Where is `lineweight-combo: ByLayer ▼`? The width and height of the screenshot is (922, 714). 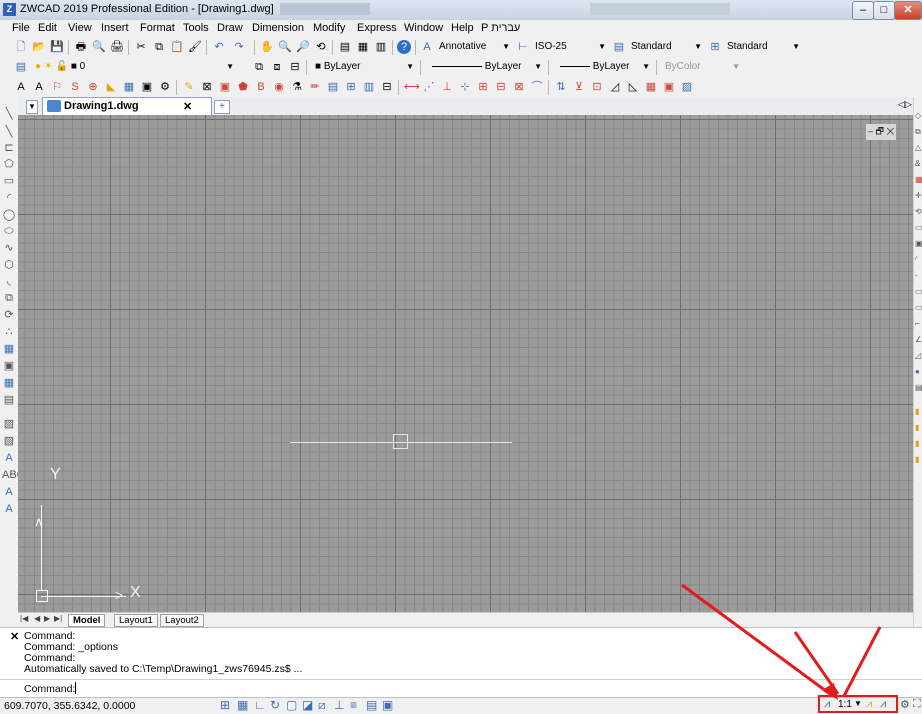
lineweight-combo: ByLayer ▼ is located at coordinates (603, 66).